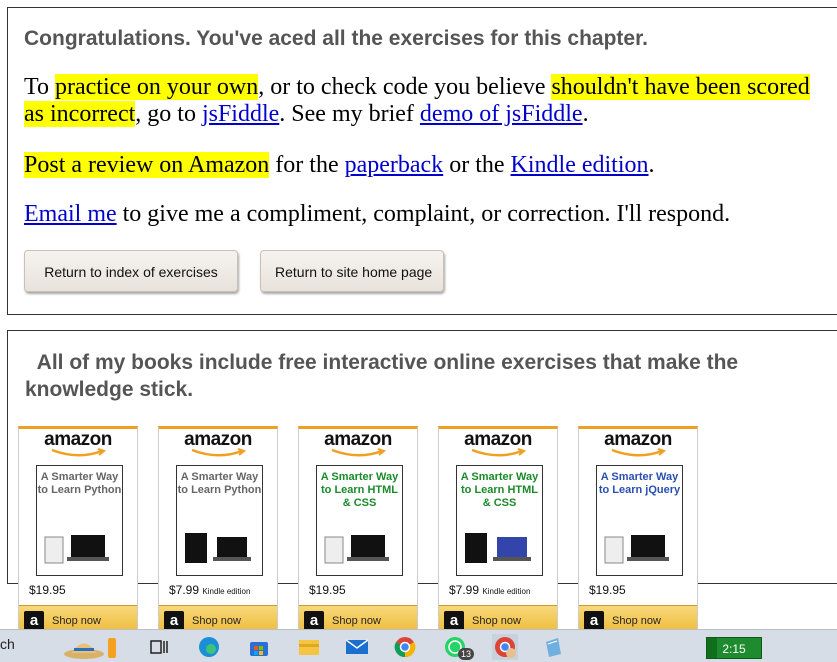  I want to click on kindle-edition-link: Kindle edition, so click(580, 165).